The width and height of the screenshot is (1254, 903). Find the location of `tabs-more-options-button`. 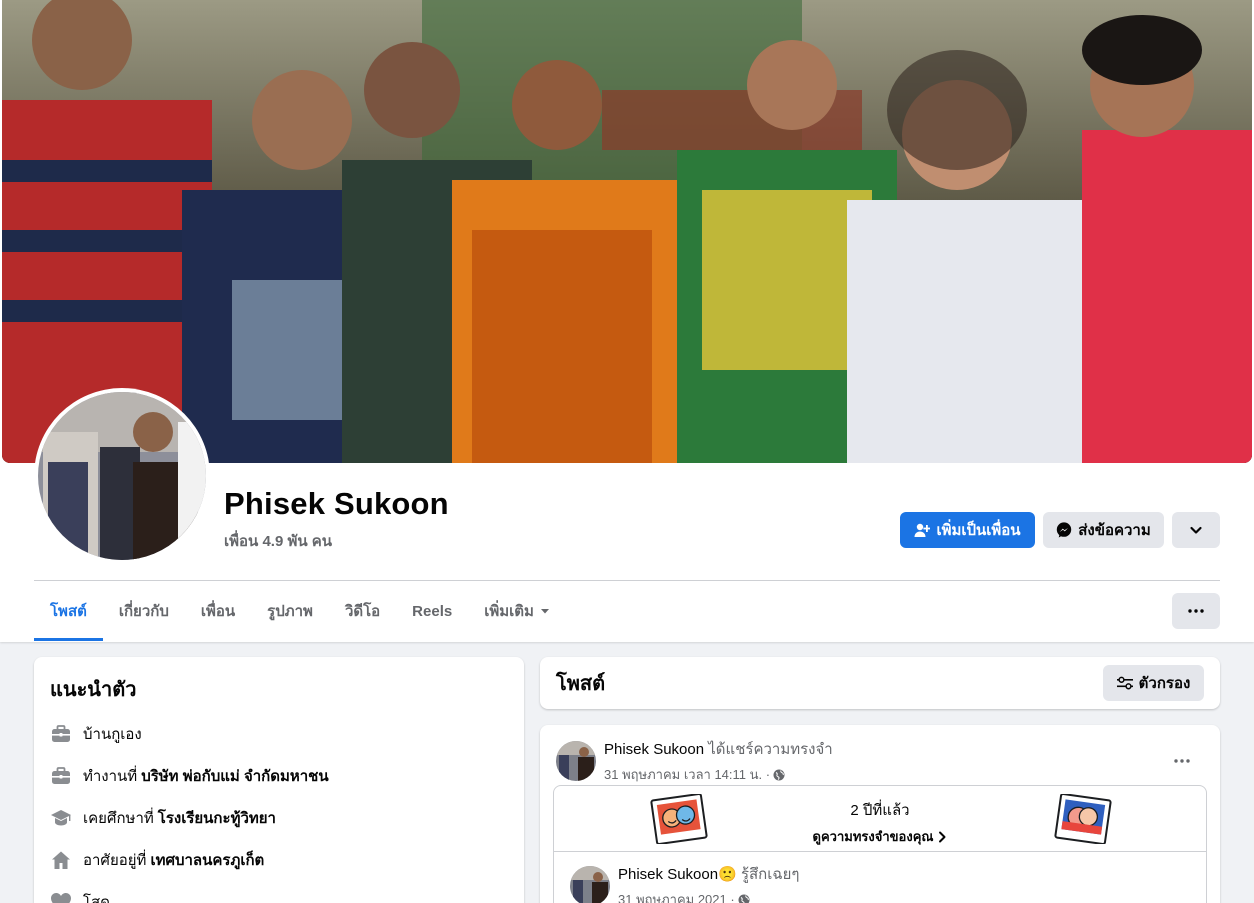

tabs-more-options-button is located at coordinates (1196, 611).